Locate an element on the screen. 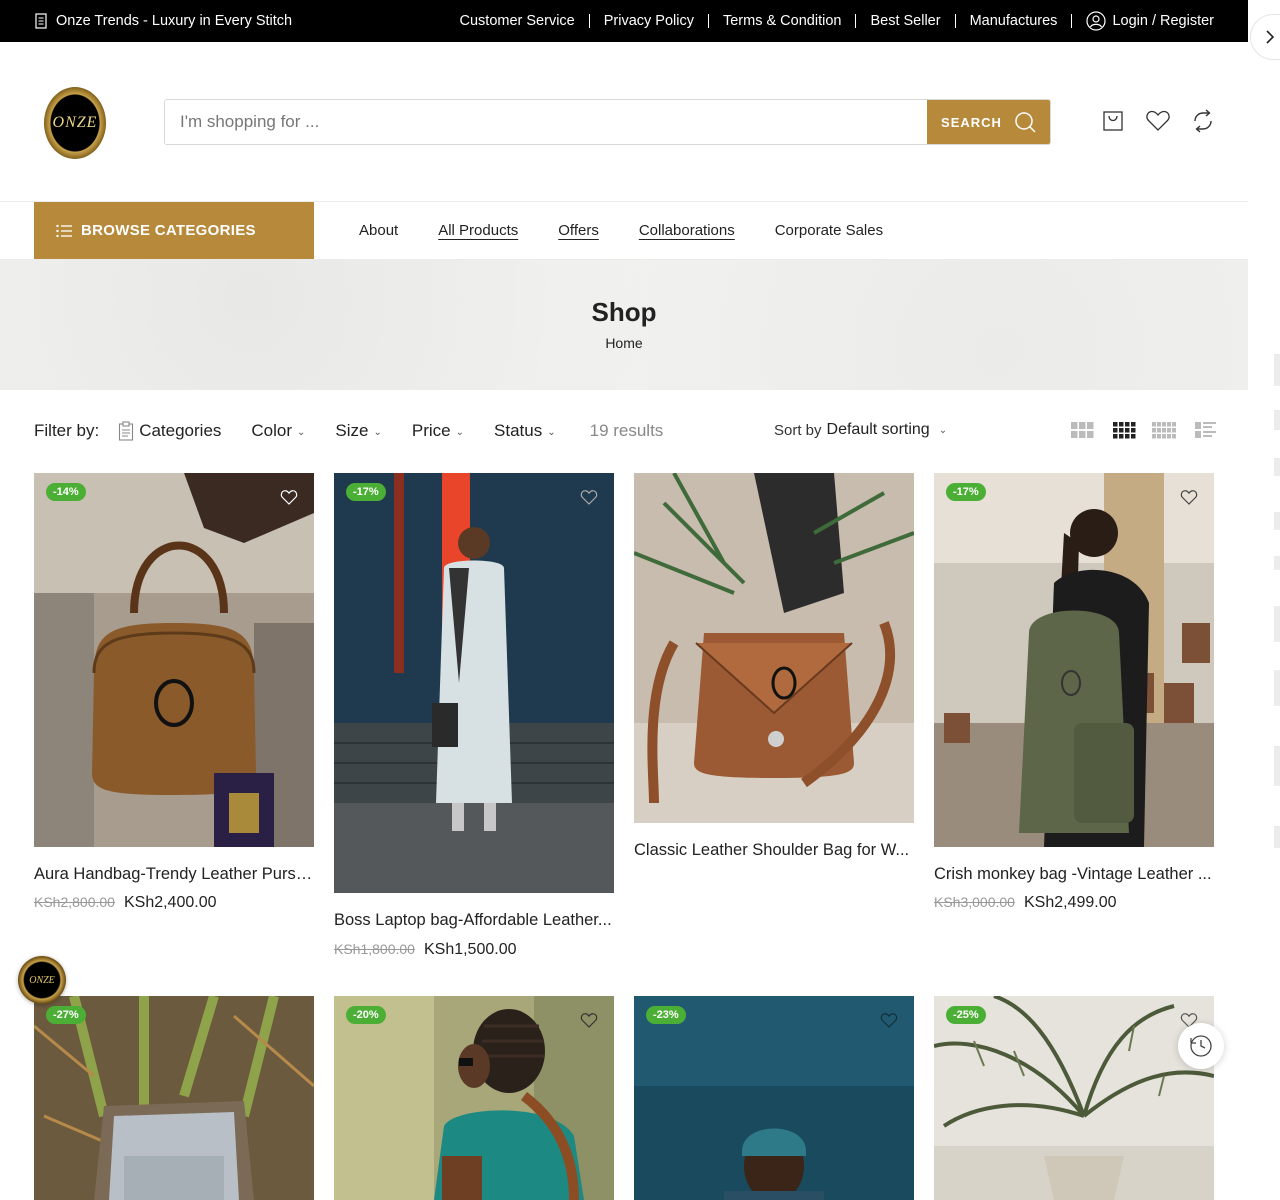 This screenshot has height=1200, width=1280. grid-3-icon is located at coordinates (1082, 430).